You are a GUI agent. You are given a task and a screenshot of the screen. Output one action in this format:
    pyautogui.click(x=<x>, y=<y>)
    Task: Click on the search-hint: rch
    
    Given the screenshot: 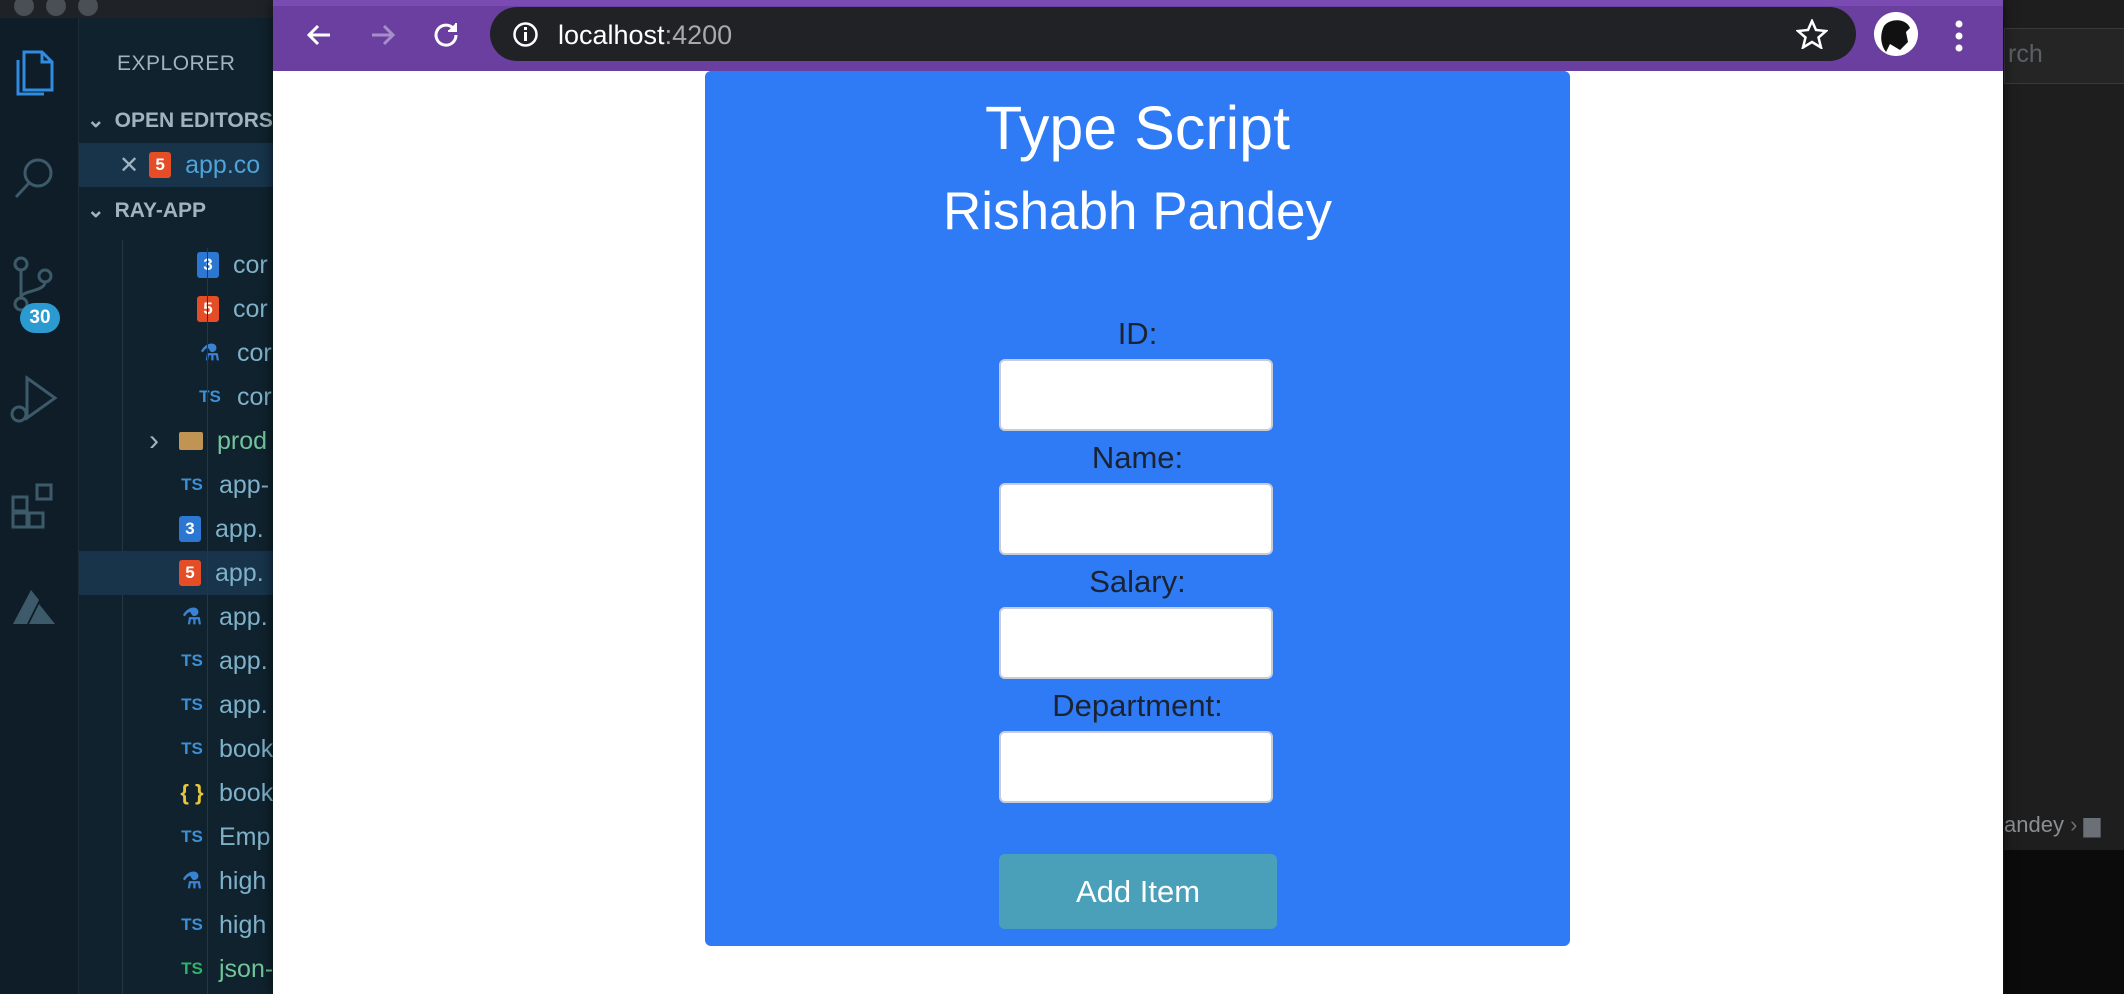 What is the action you would take?
    pyautogui.click(x=2025, y=54)
    